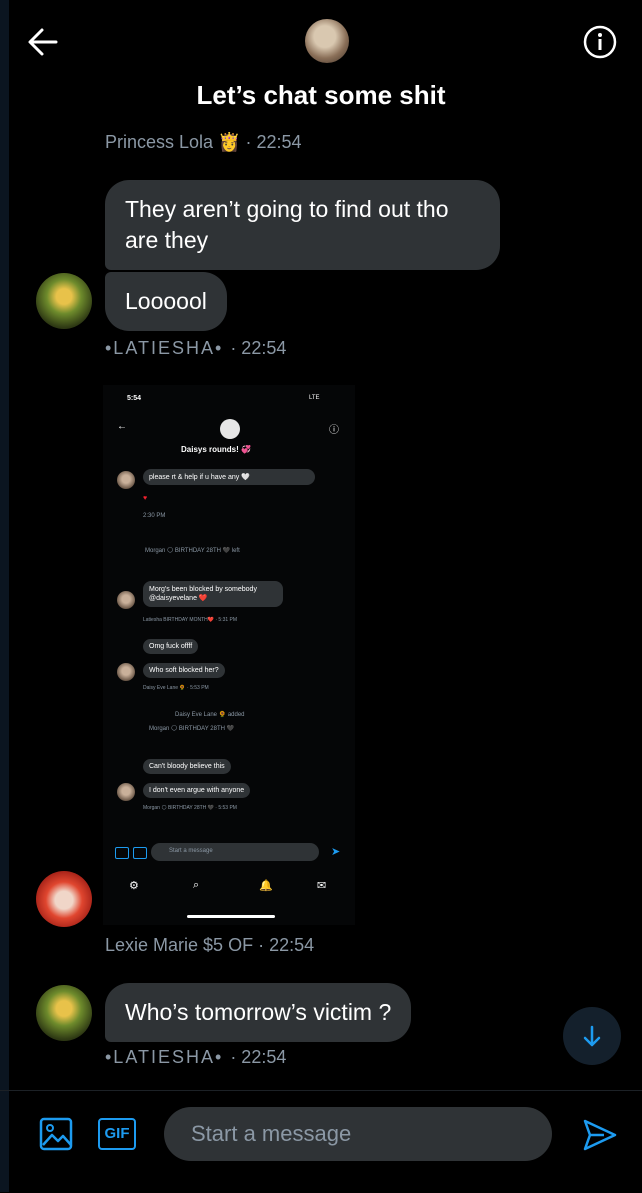  I want to click on system-message: Morgan 🌕 BIRTHDAY 28TH 🖤, so click(192, 729).